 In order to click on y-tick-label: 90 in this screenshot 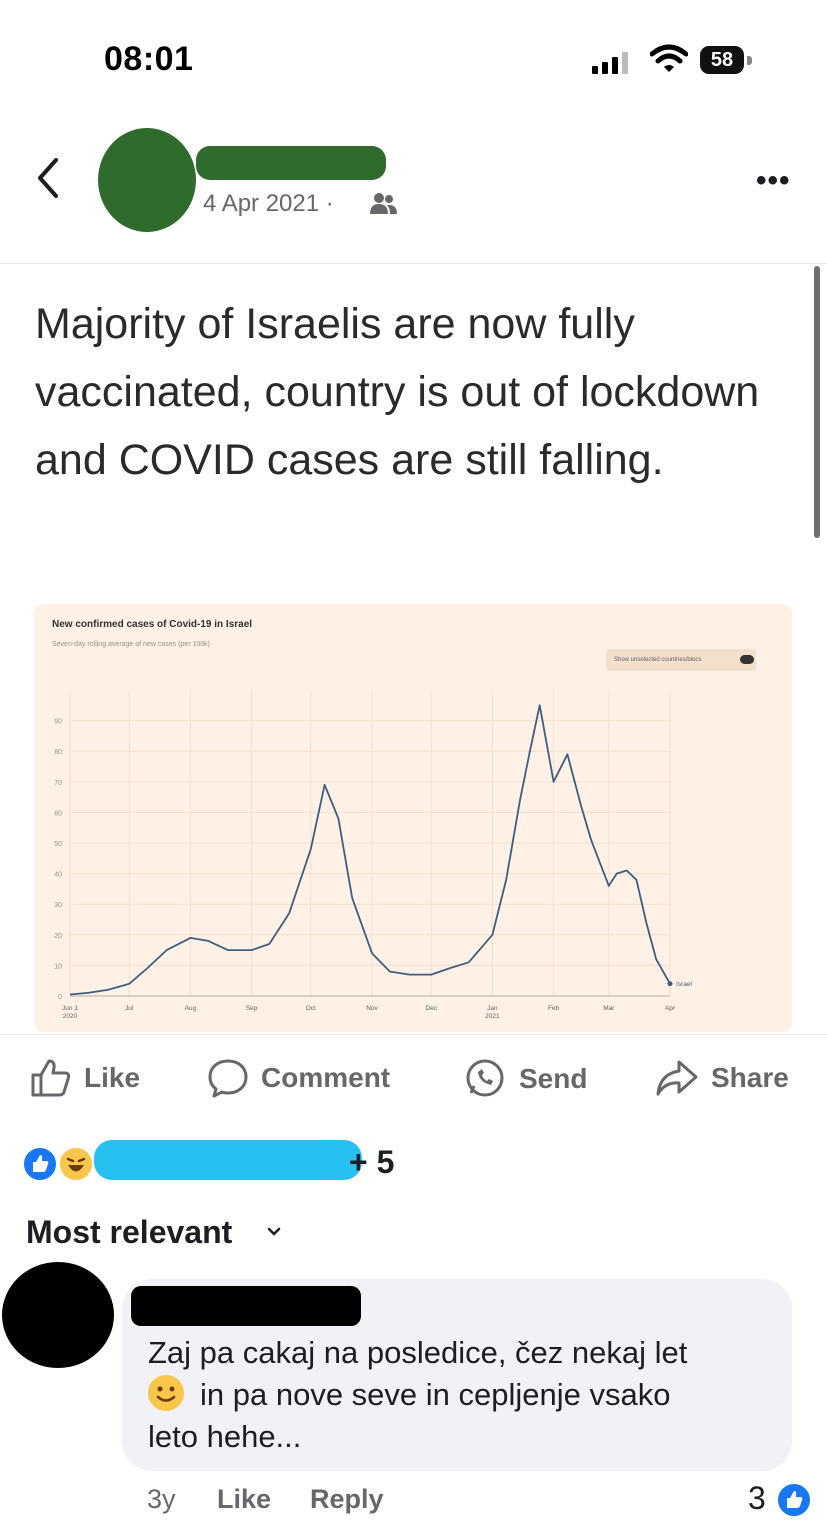, I will do `click(58, 722)`.